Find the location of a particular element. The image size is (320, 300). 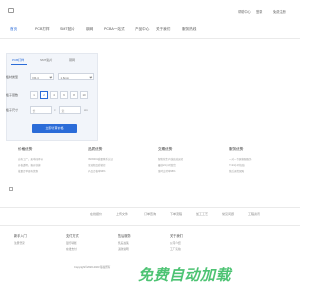

feature-price: 价格优势 自有工厂，无中间环节 价格透明，报价快捷 批量订单更有优惠 is located at coordinates (48, 165).